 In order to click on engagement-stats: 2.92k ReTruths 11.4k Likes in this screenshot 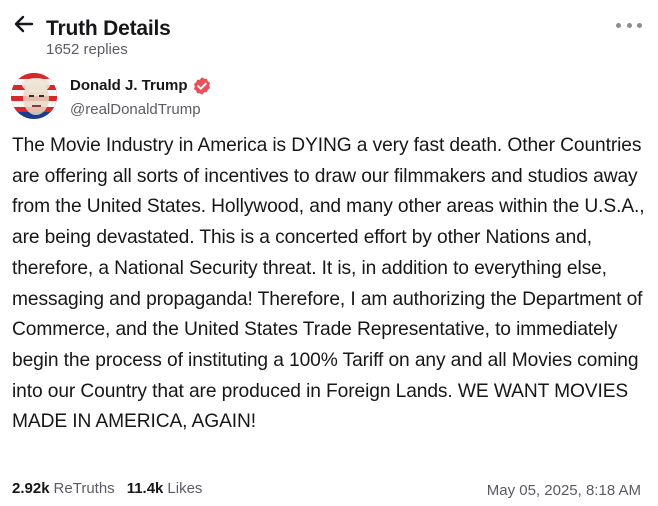, I will do `click(113, 489)`.